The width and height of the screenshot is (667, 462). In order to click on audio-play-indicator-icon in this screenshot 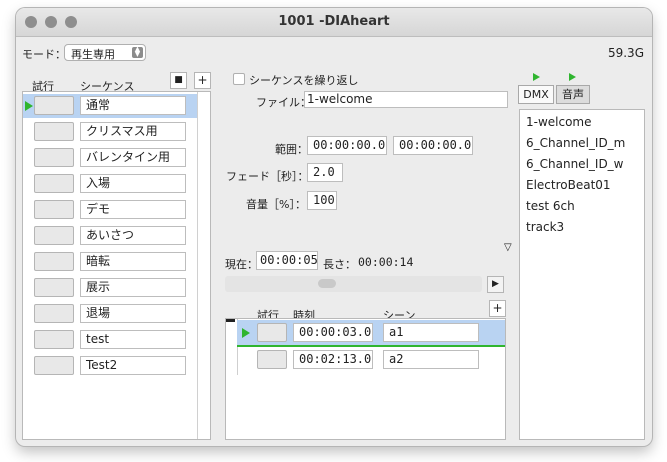, I will do `click(572, 77)`.